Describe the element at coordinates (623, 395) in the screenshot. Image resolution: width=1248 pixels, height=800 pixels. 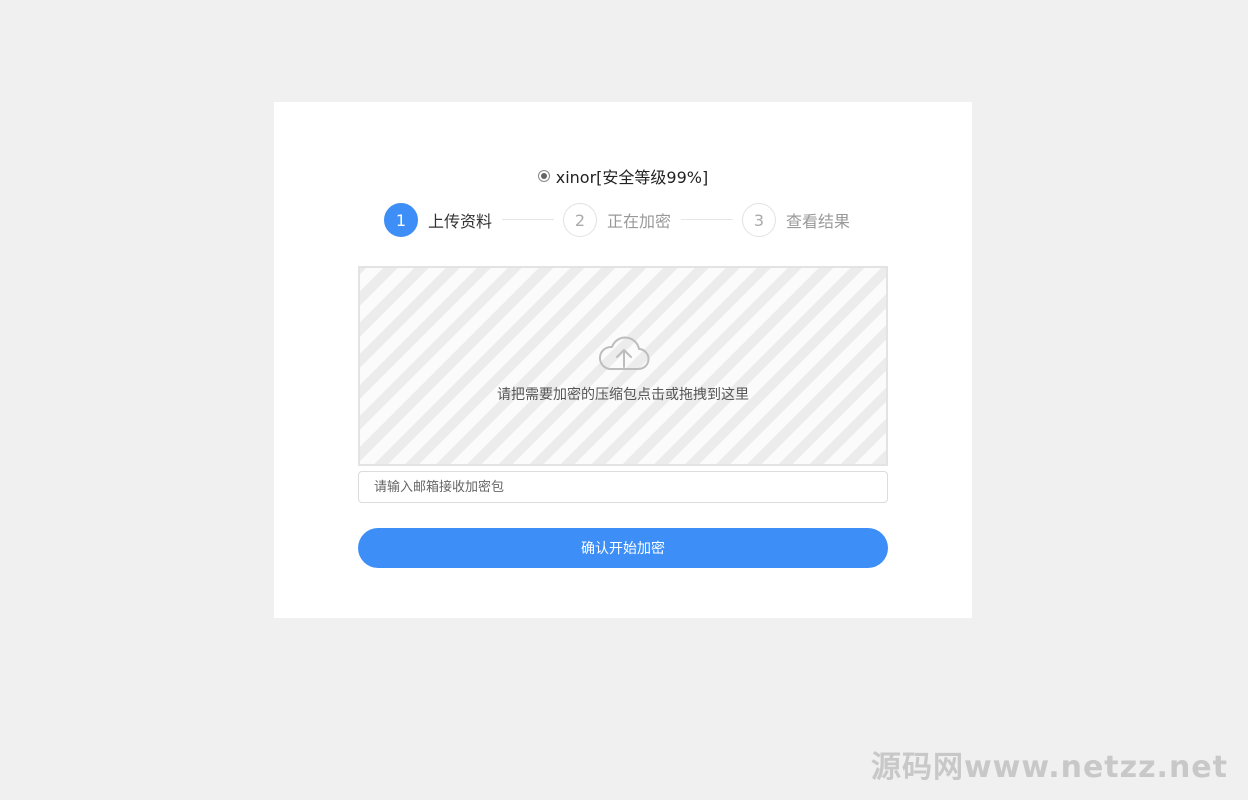
I see `dropzone-text: 请把需要加密的压缩包点击或拖拽到这里` at that location.